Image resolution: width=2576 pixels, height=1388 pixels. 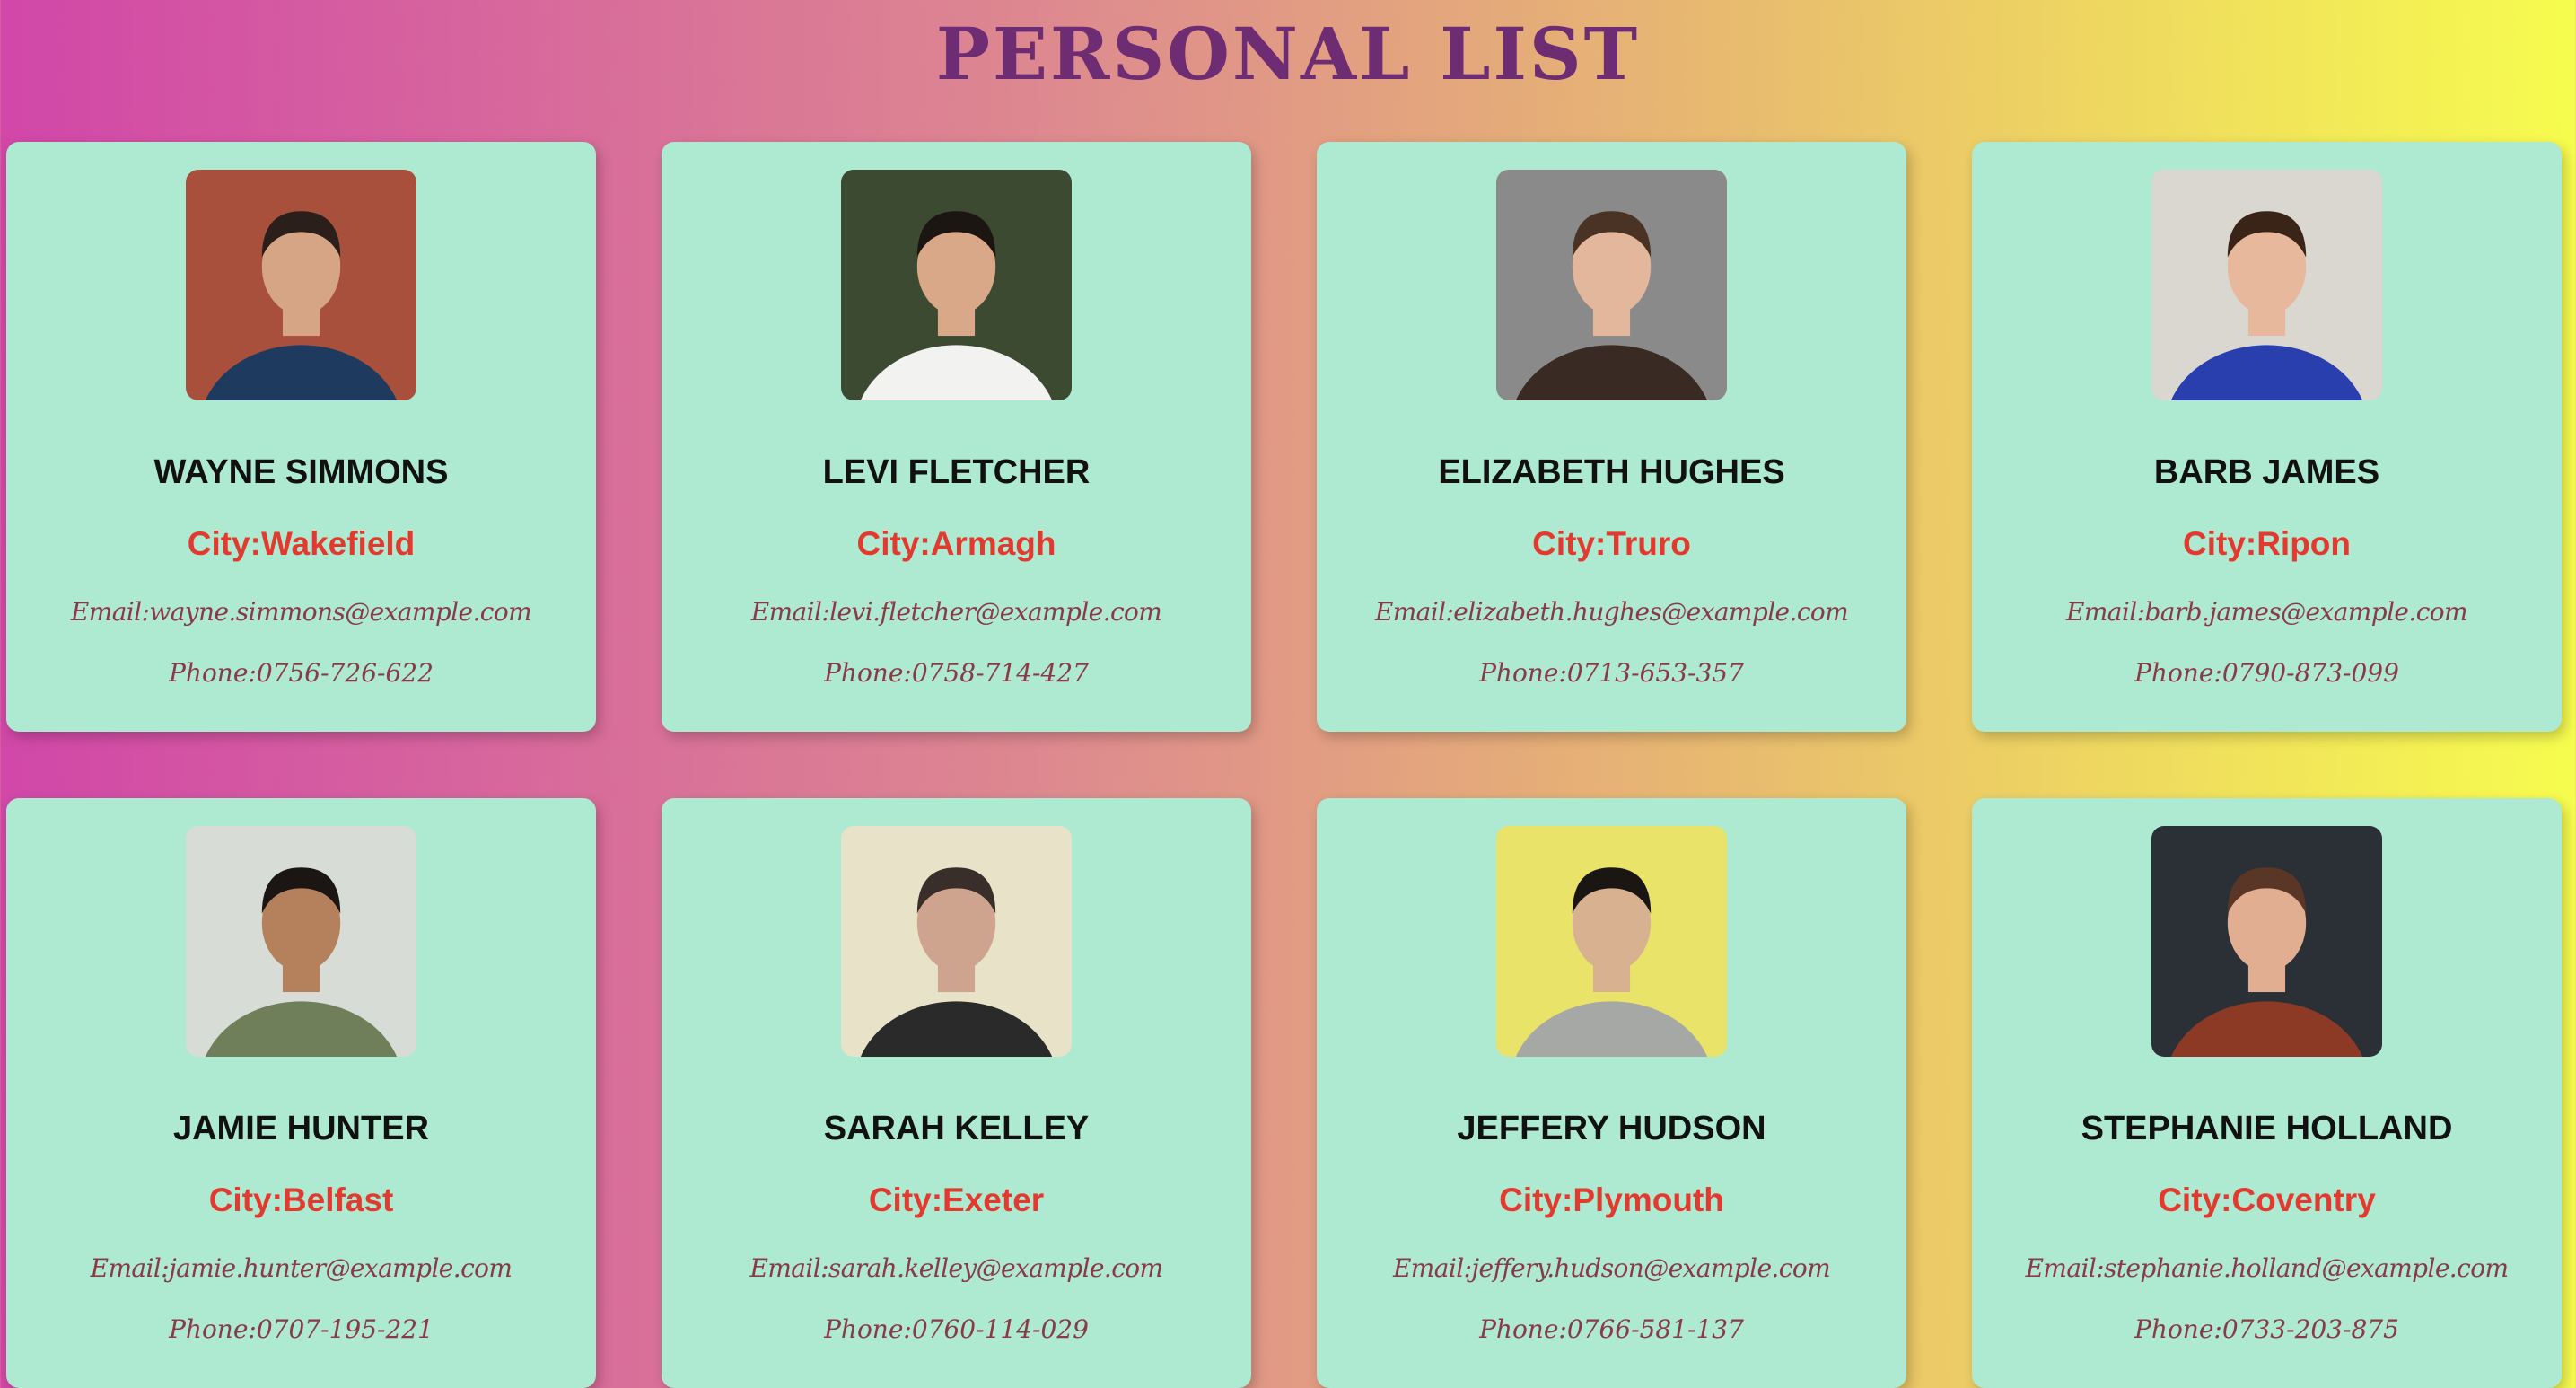 What do you see at coordinates (956, 1200) in the screenshot?
I see `person-city: City:Exeter` at bounding box center [956, 1200].